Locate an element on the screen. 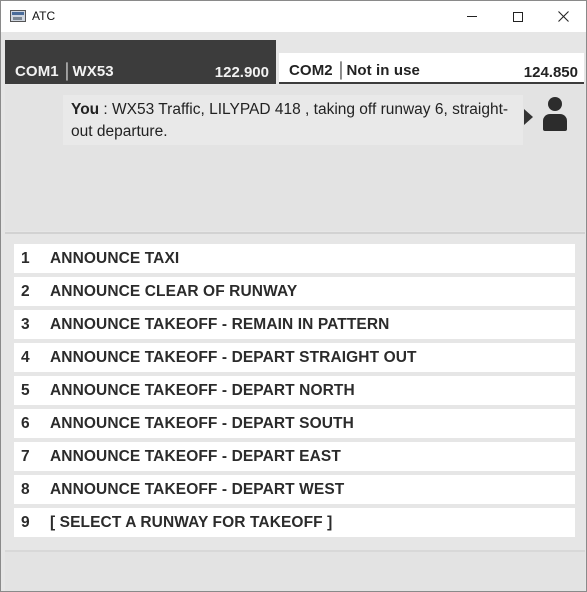 This screenshot has width=587, height=592. message-speaker: You is located at coordinates (85, 109).